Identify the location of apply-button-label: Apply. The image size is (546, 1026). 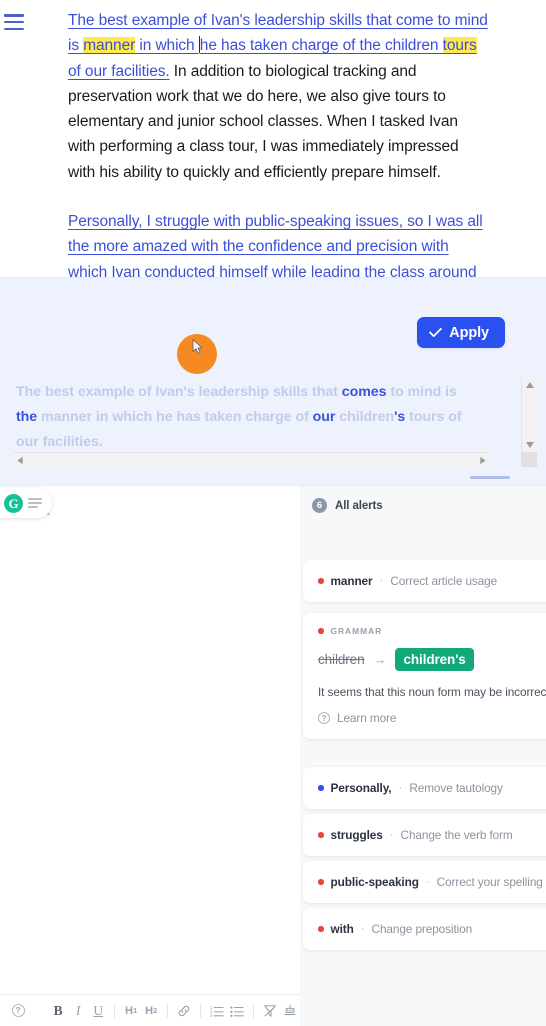
(469, 332).